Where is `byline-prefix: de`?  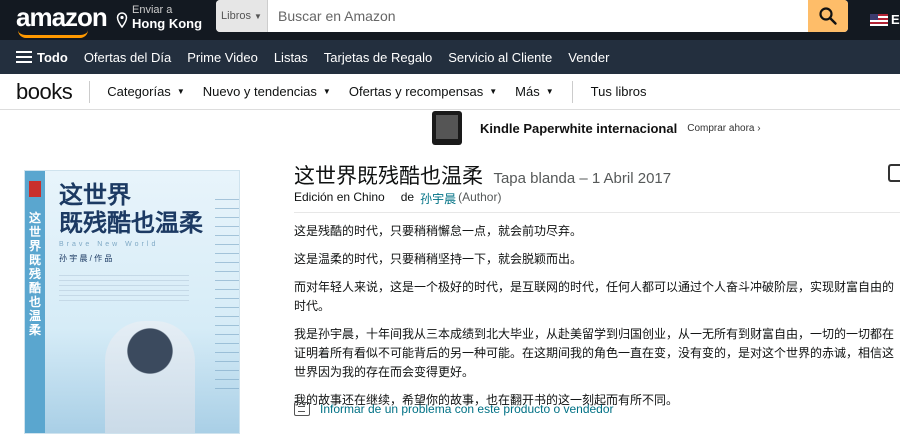
byline-prefix: de is located at coordinates (407, 197).